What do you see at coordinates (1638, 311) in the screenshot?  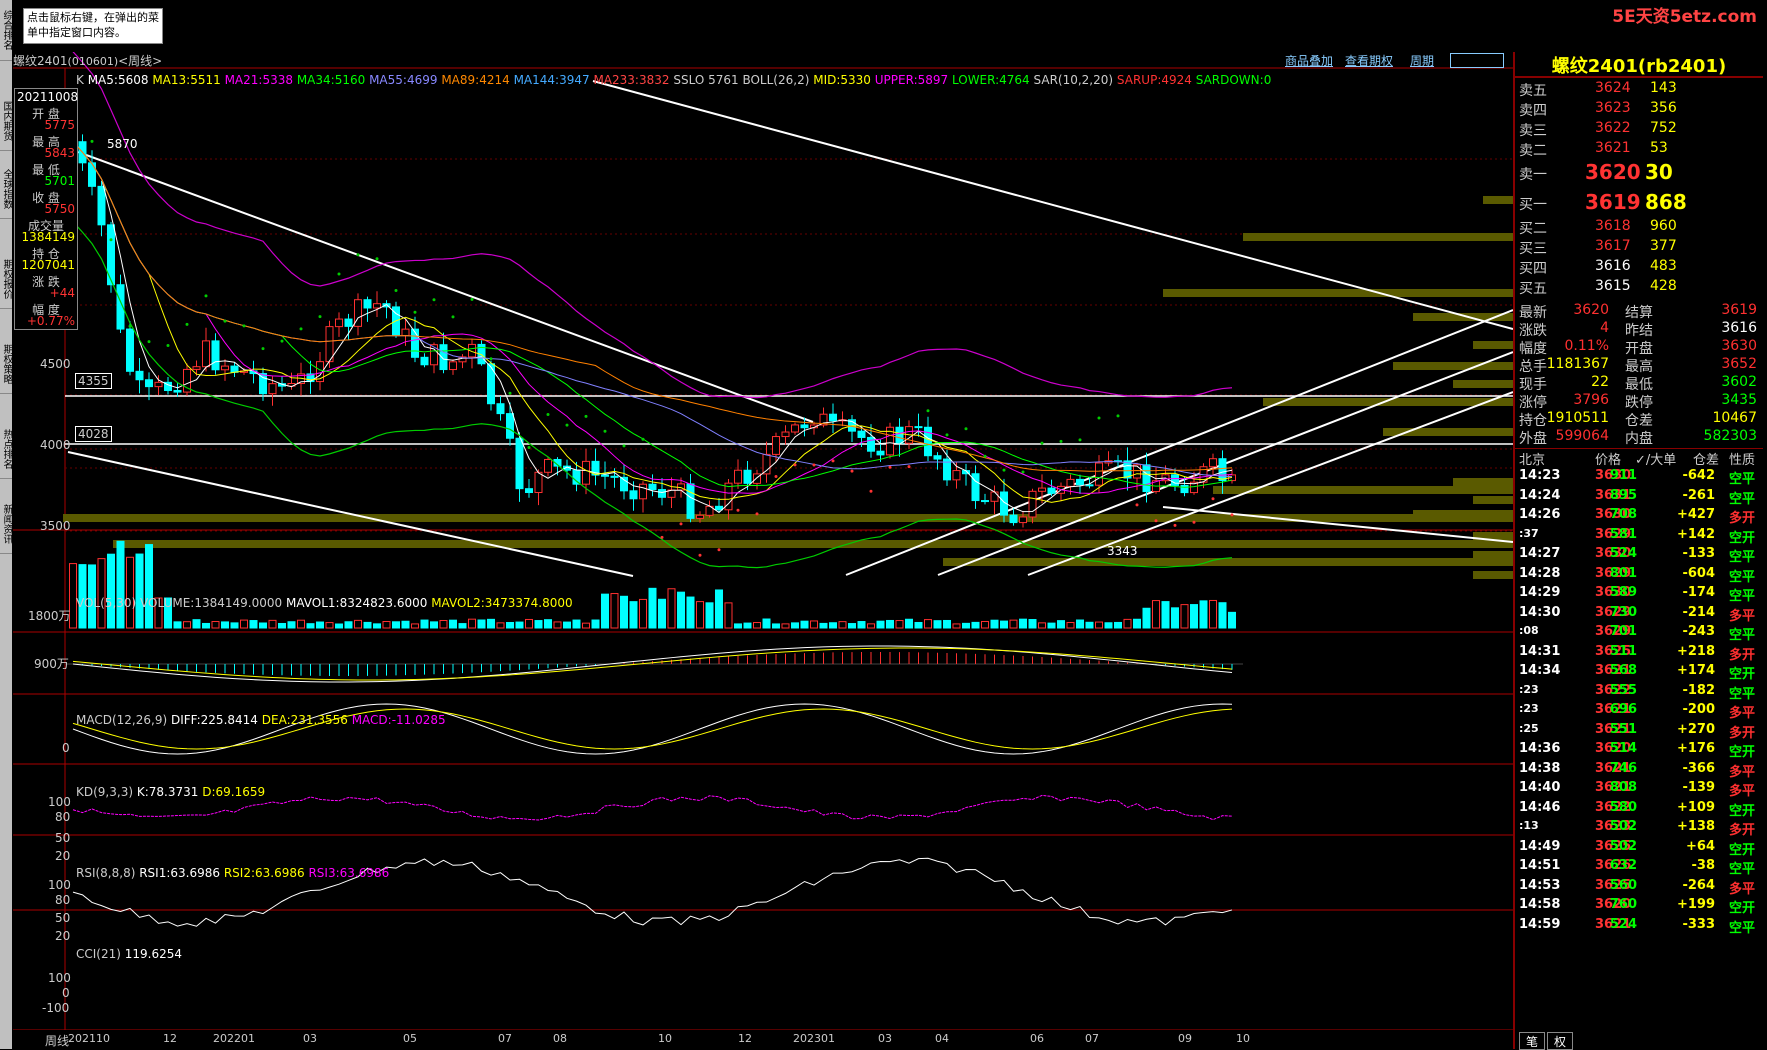 I see `stat-row: 最新 3620 结算 3619` at bounding box center [1638, 311].